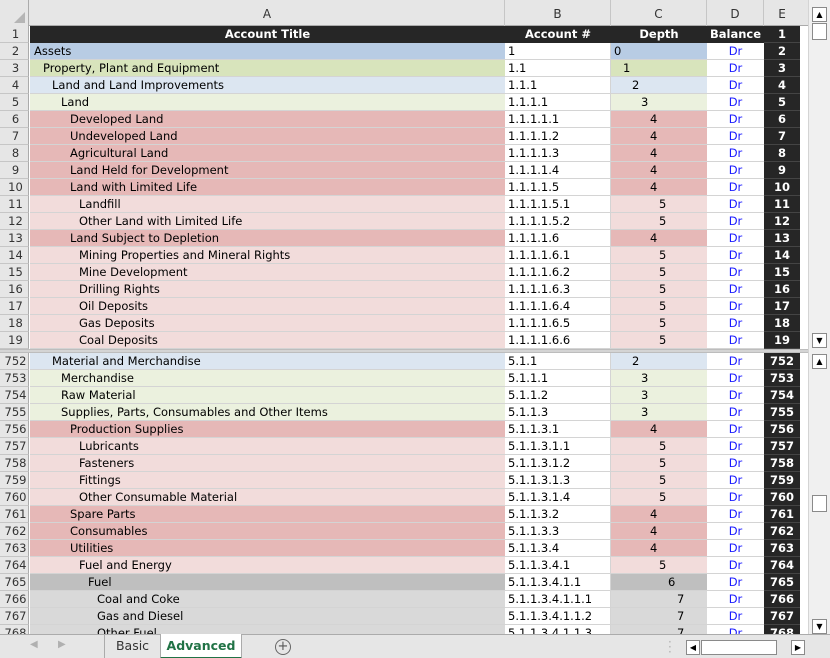 Image resolution: width=830 pixels, height=658 pixels. Describe the element at coordinates (670, 647) in the screenshot. I see `tab-splitter-handle: · · ·` at that location.